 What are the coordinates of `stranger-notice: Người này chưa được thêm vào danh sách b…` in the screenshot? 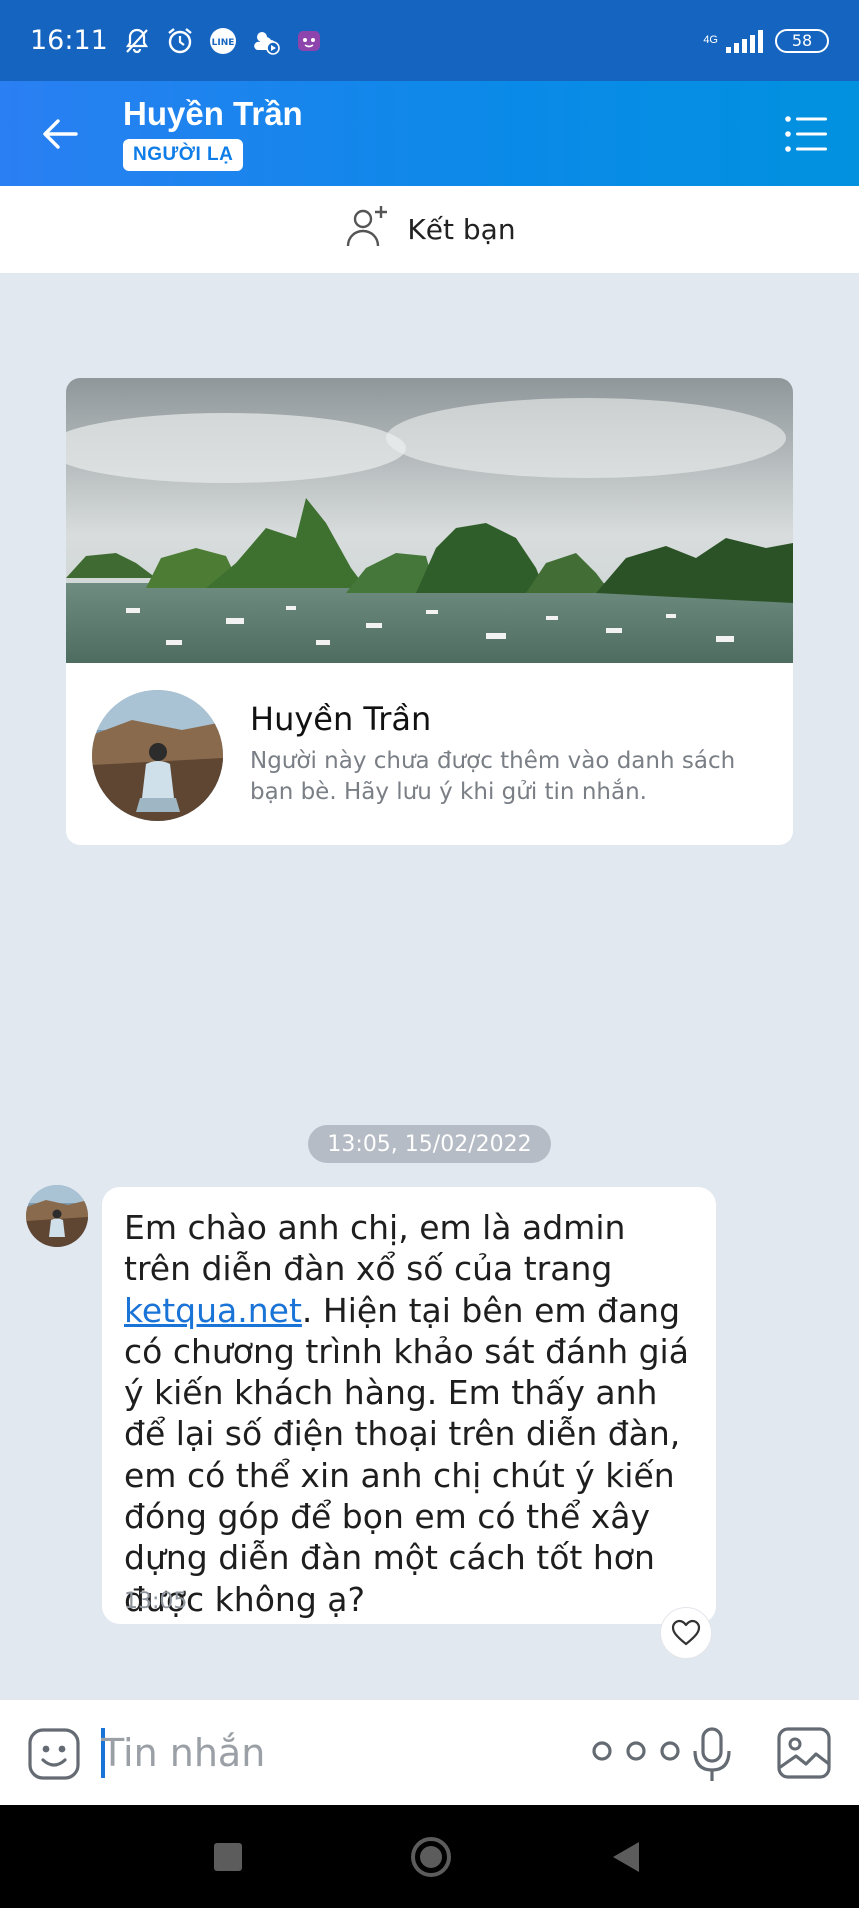 It's located at (493, 776).